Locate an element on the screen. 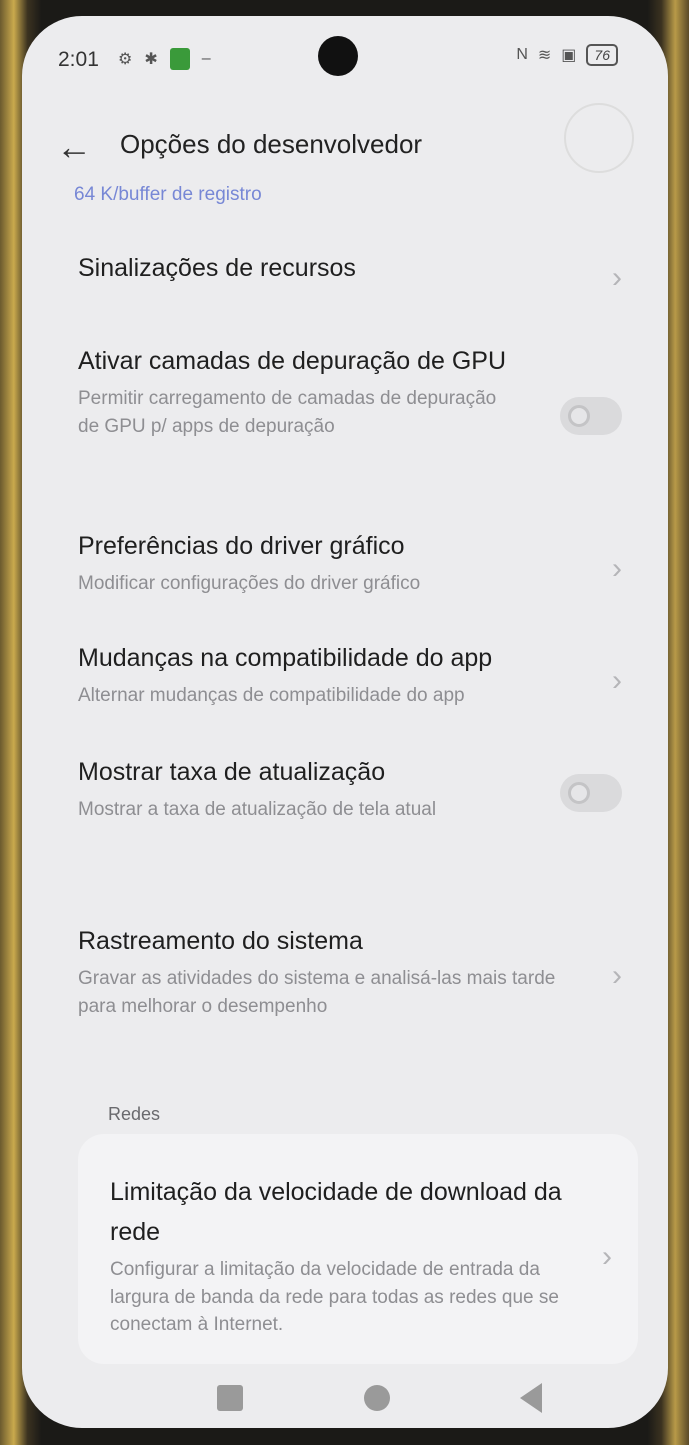 This screenshot has width=689, height=1445. back-arrow-icon: ← is located at coordinates (74, 147).